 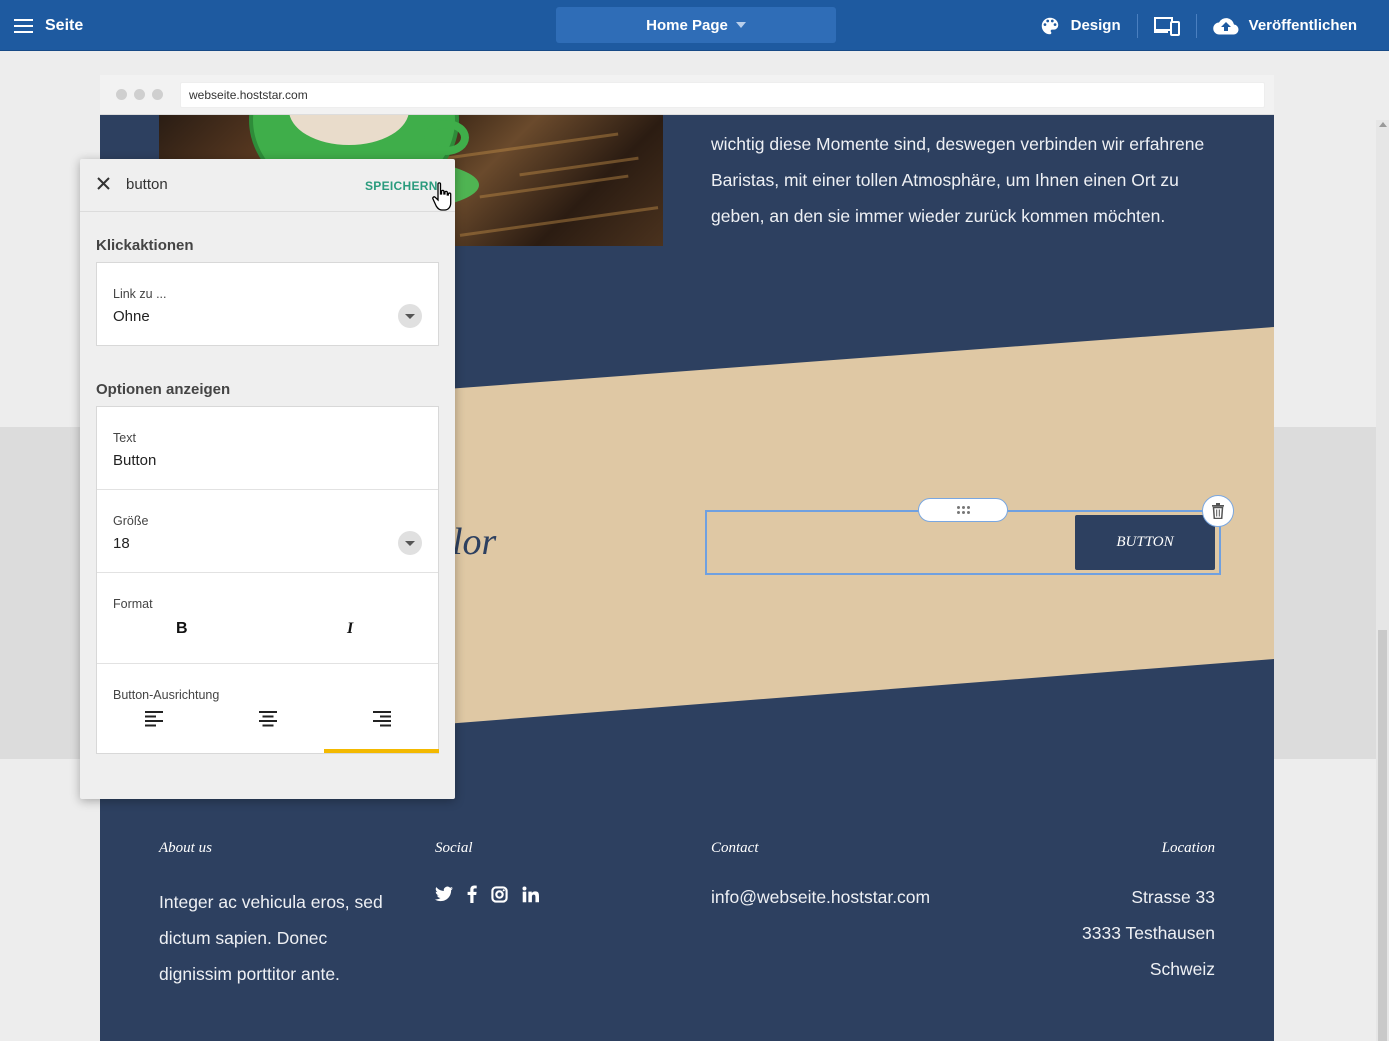 What do you see at coordinates (820, 897) in the screenshot?
I see `footer-contact-email: info@webseite.hoststar.com` at bounding box center [820, 897].